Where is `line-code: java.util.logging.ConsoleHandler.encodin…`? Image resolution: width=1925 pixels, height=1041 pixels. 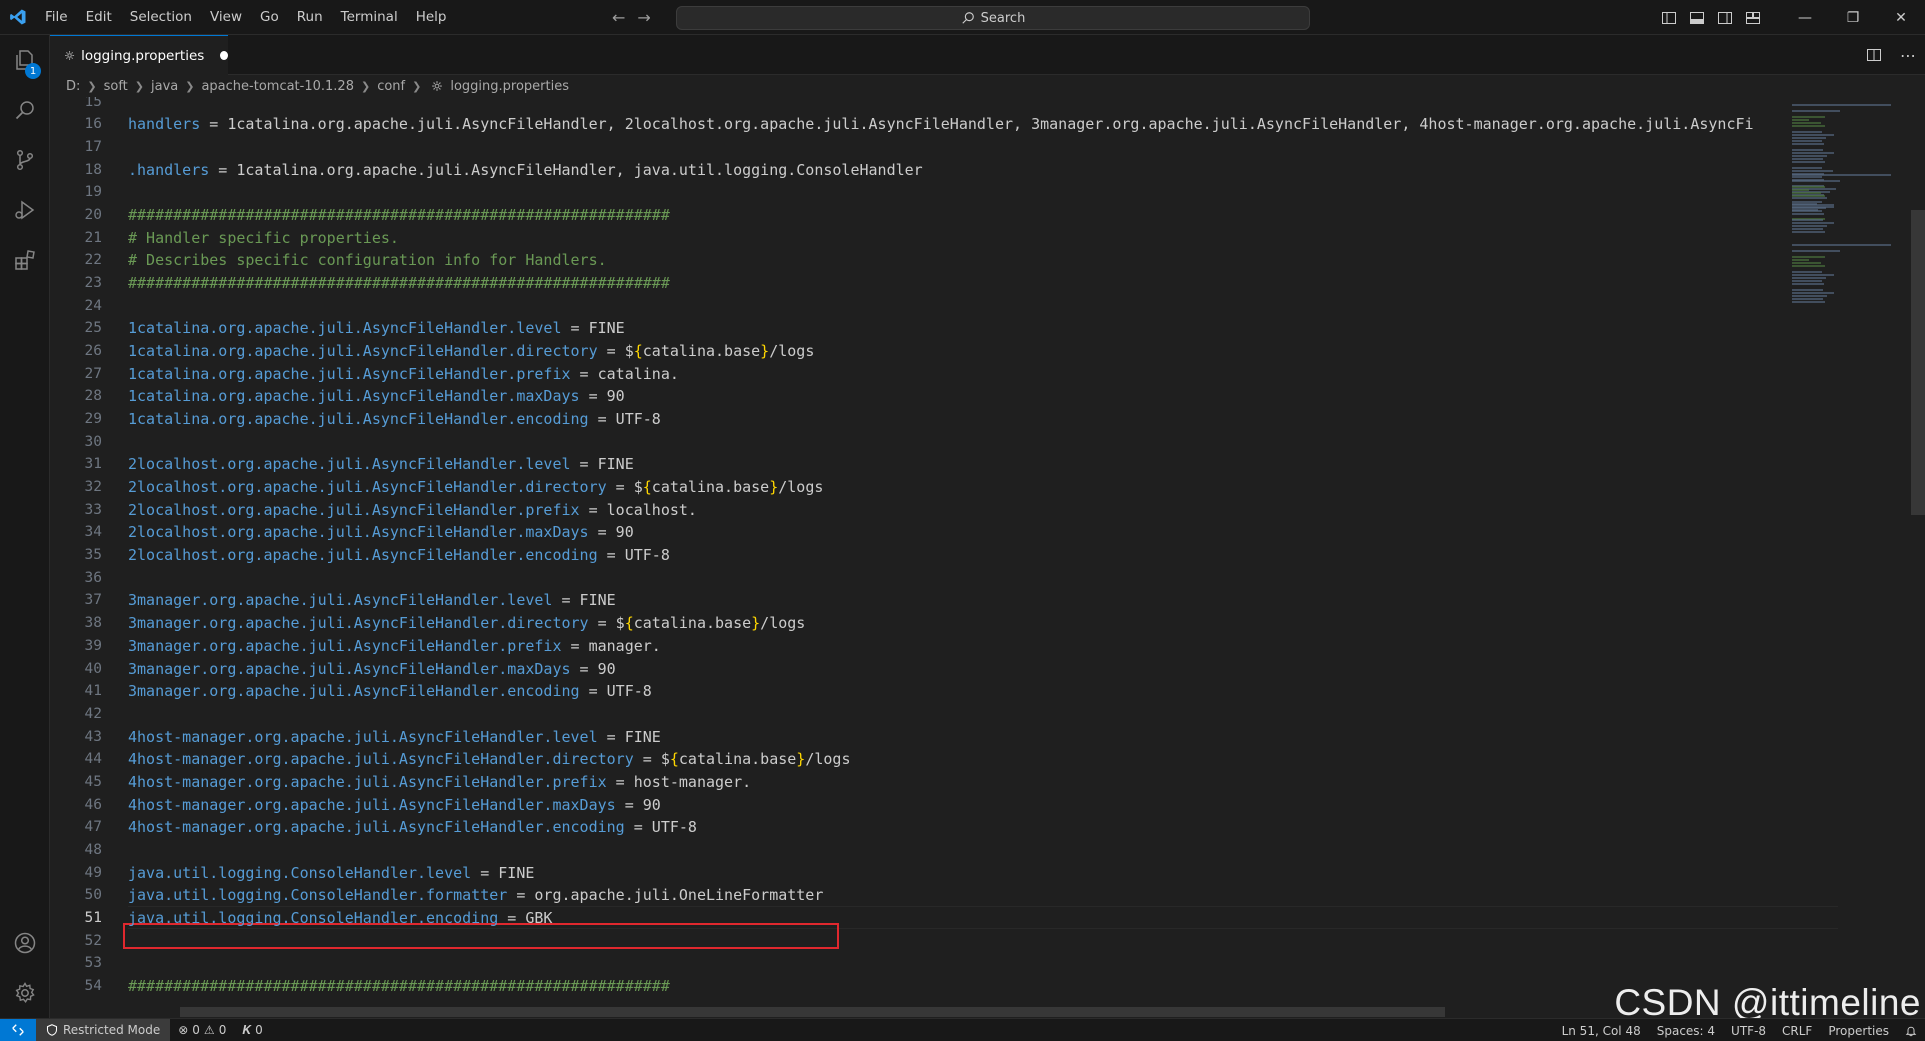
line-code: java.util.logging.ConsoleHandler.encodin… is located at coordinates (340, 918).